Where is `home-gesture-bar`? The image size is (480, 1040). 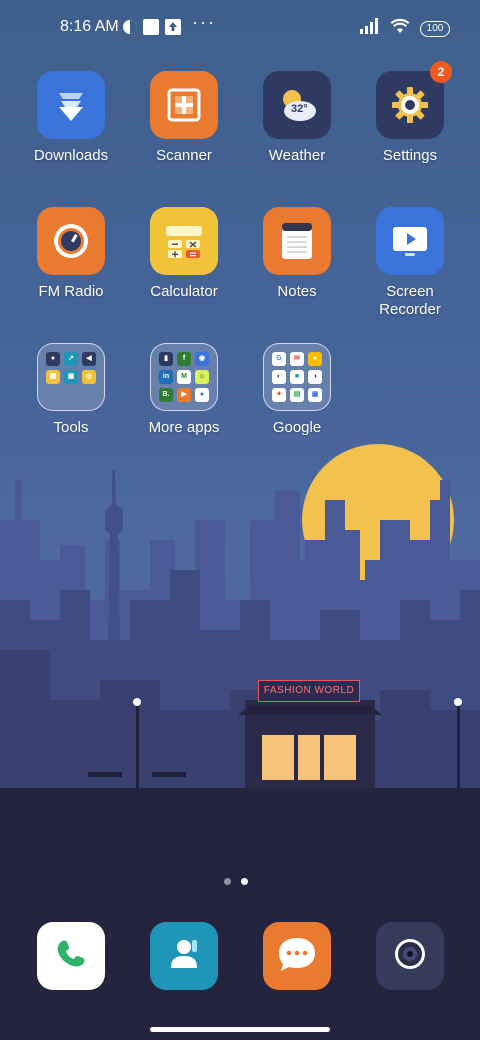
home-gesture-bar is located at coordinates (240, 1029).